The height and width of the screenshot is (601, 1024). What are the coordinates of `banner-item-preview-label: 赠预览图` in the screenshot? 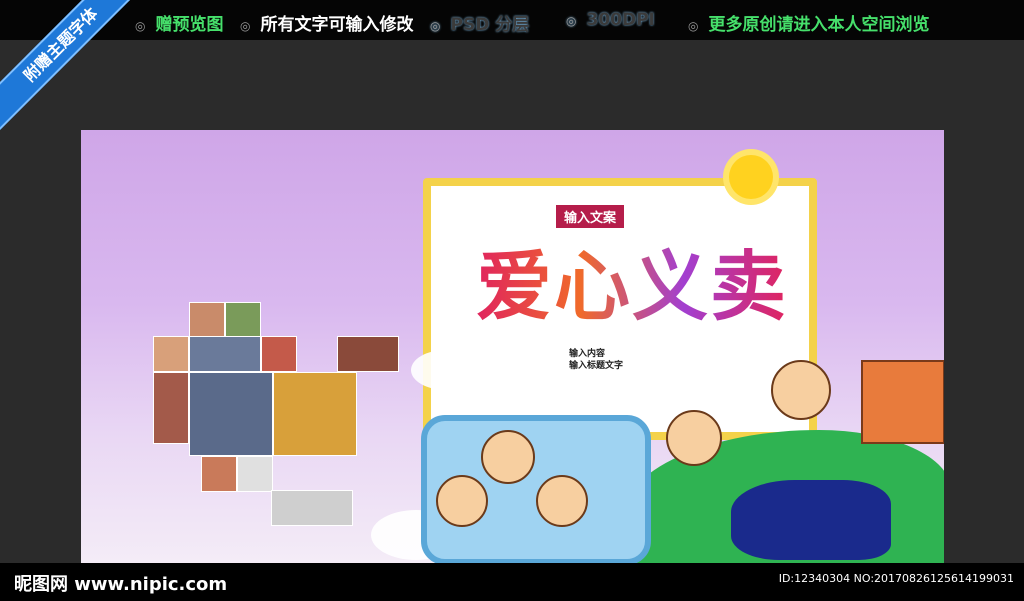 It's located at (189, 25).